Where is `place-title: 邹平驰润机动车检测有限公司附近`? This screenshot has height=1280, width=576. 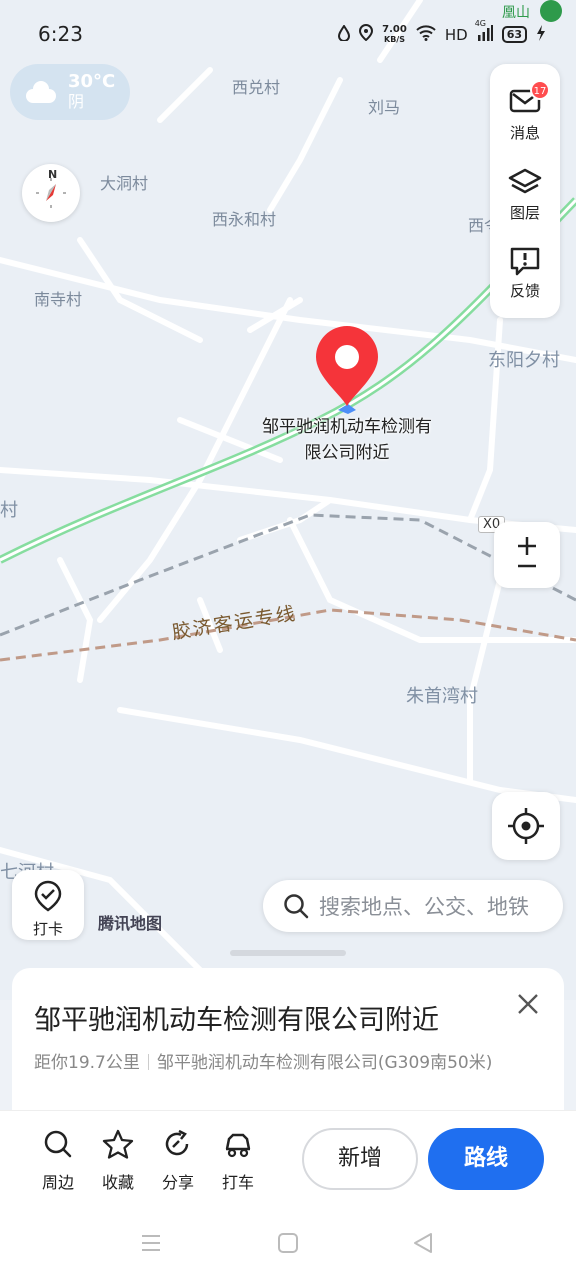
place-title: 邹平驰润机动车检测有限公司附近 is located at coordinates (236, 1020).